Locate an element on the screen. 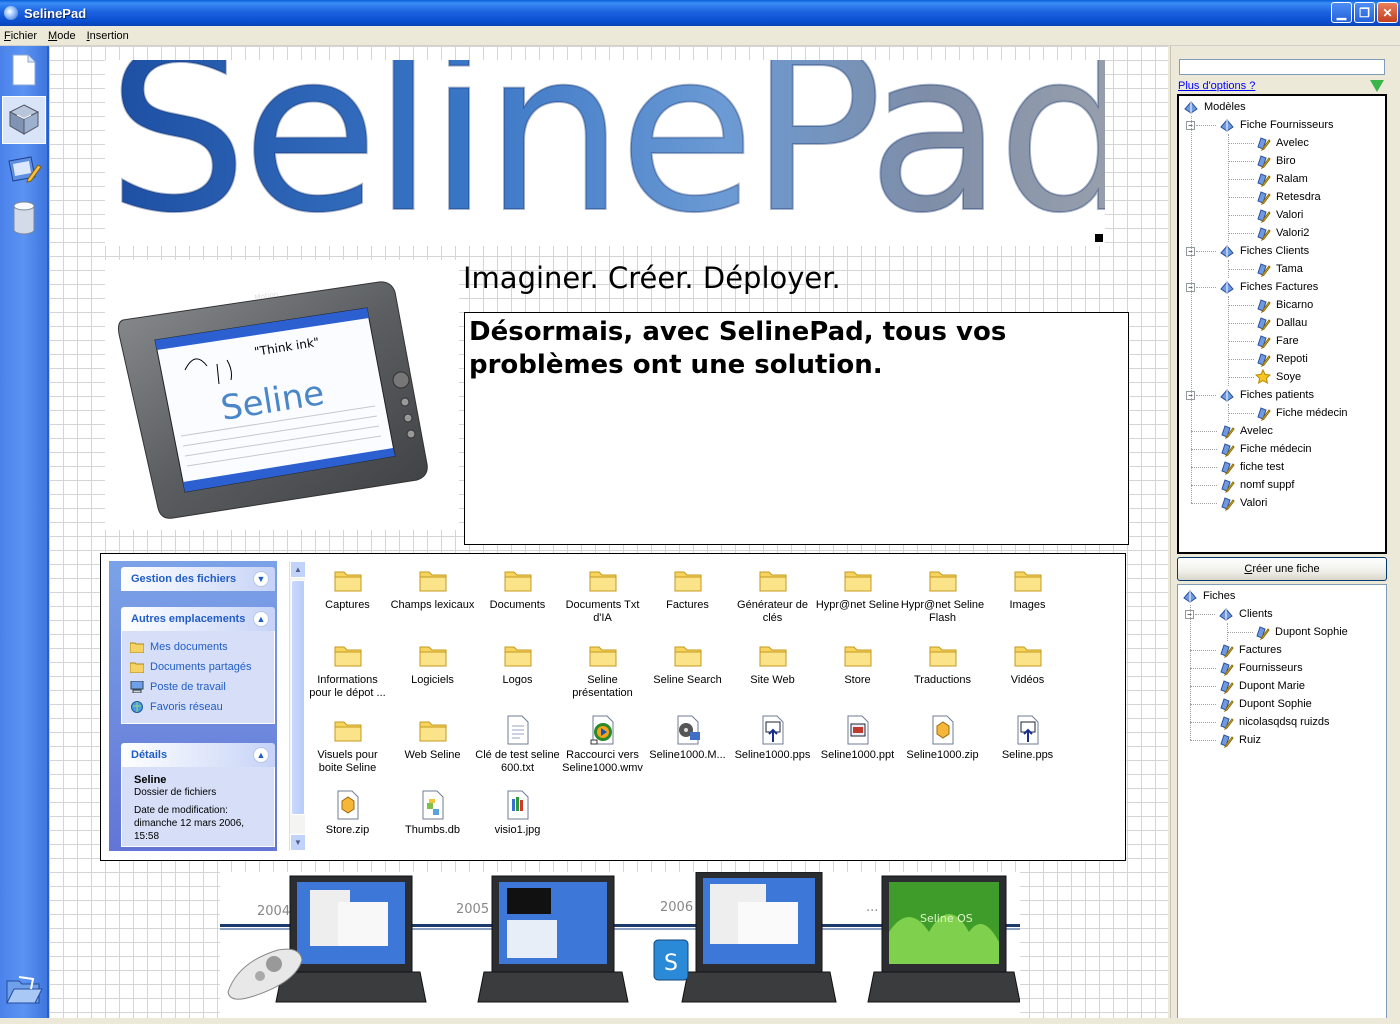 This screenshot has height=1024, width=1400. tree-item: Valori is located at coordinates (1243, 503).